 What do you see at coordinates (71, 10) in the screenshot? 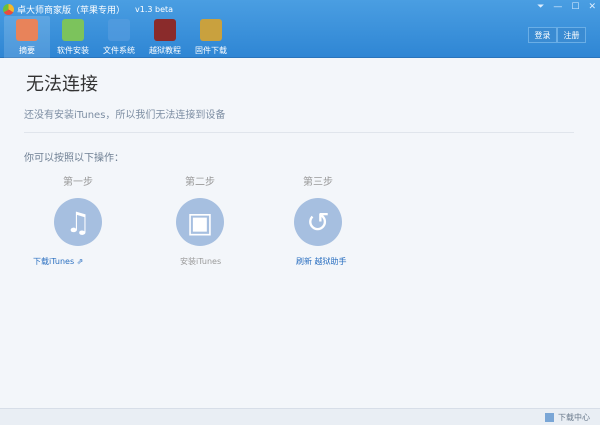
I see `app-title: 卓大师商家版（苹果专用）` at bounding box center [71, 10].